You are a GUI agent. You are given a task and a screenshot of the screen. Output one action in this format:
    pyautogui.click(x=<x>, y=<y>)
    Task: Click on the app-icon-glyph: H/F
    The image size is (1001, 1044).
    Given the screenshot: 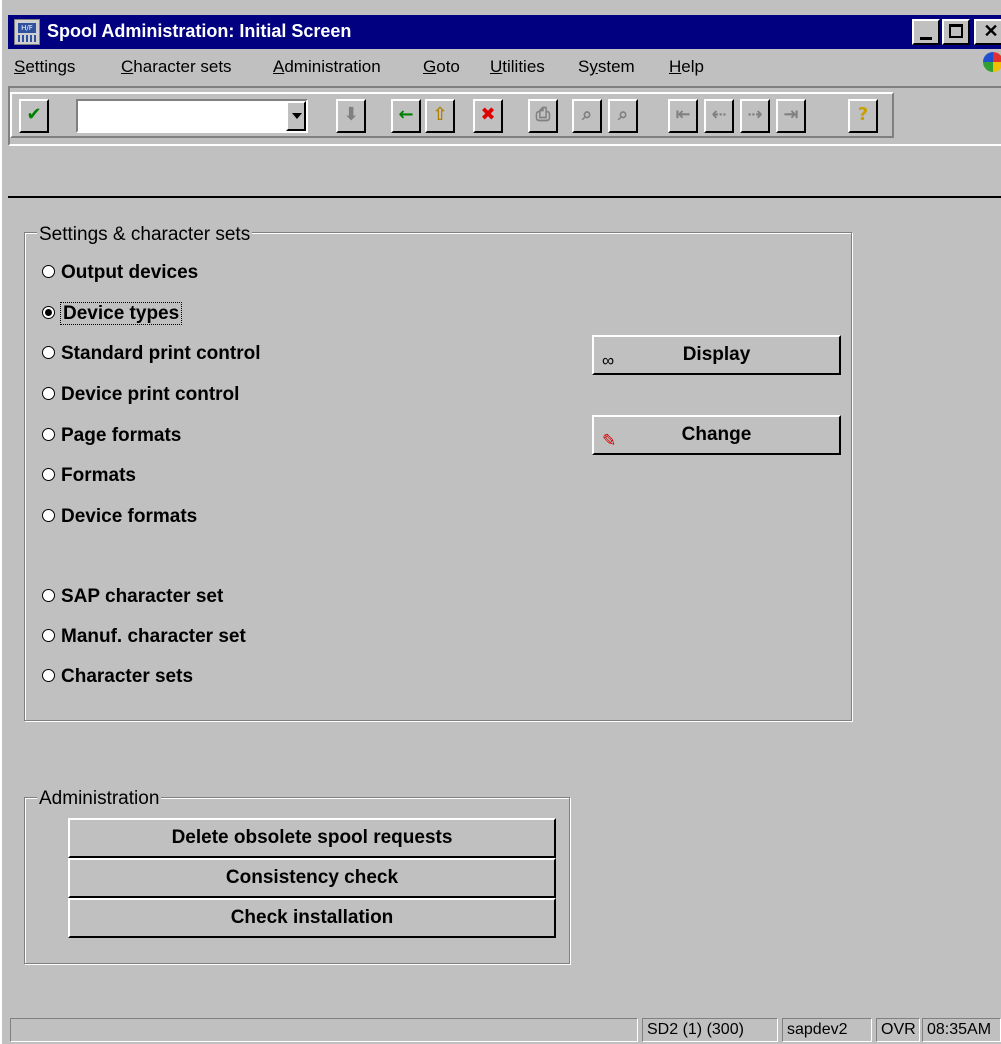 What is the action you would take?
    pyautogui.click(x=27, y=28)
    